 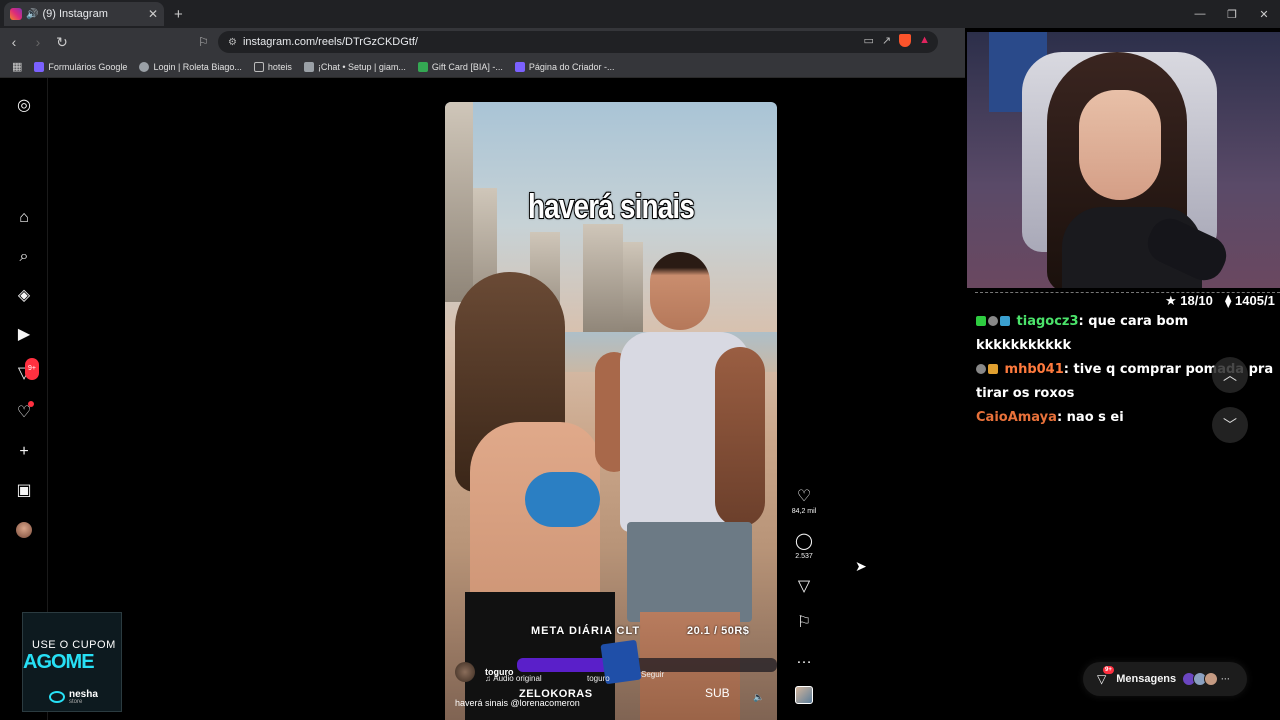 I want to click on share-action: ▽, so click(x=804, y=587).